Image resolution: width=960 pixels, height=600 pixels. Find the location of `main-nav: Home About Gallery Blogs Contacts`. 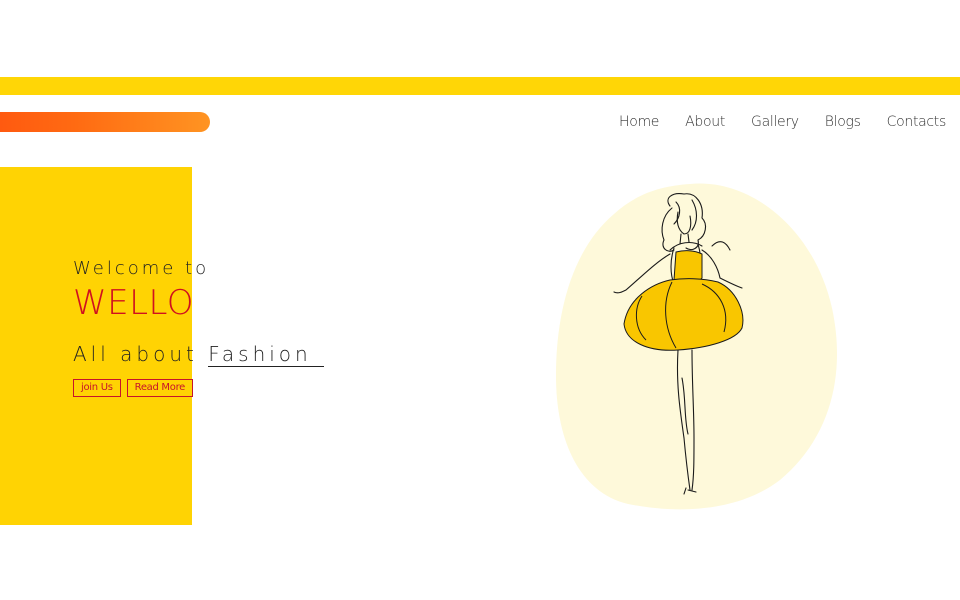

main-nav: Home About Gallery Blogs Contacts is located at coordinates (782, 122).